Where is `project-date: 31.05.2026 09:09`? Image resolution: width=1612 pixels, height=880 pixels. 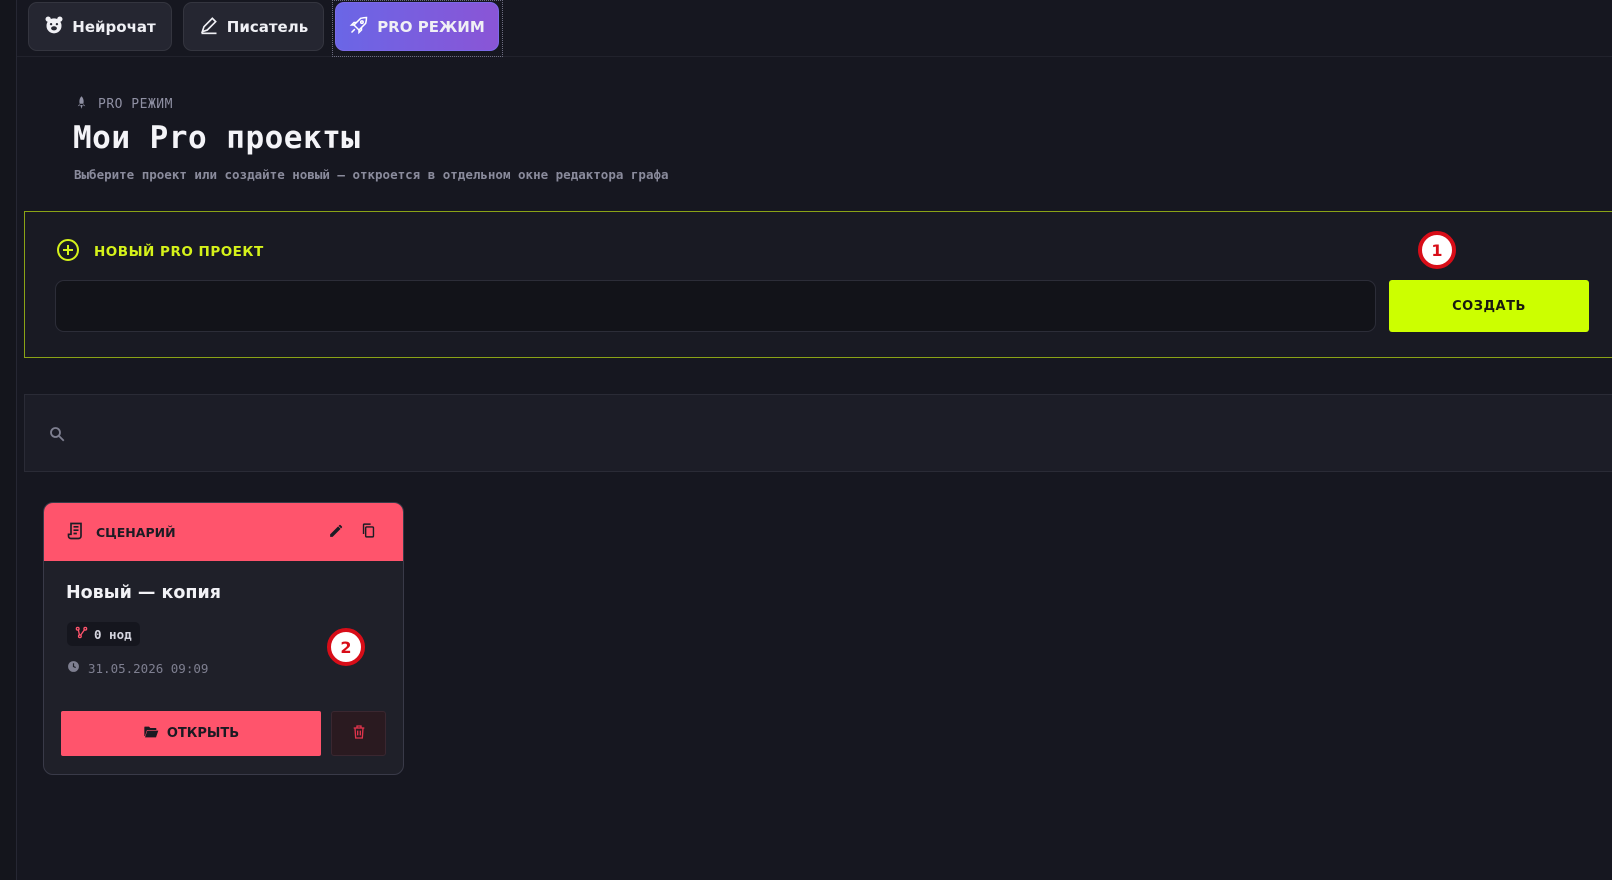
project-date: 31.05.2026 09:09 is located at coordinates (137, 668).